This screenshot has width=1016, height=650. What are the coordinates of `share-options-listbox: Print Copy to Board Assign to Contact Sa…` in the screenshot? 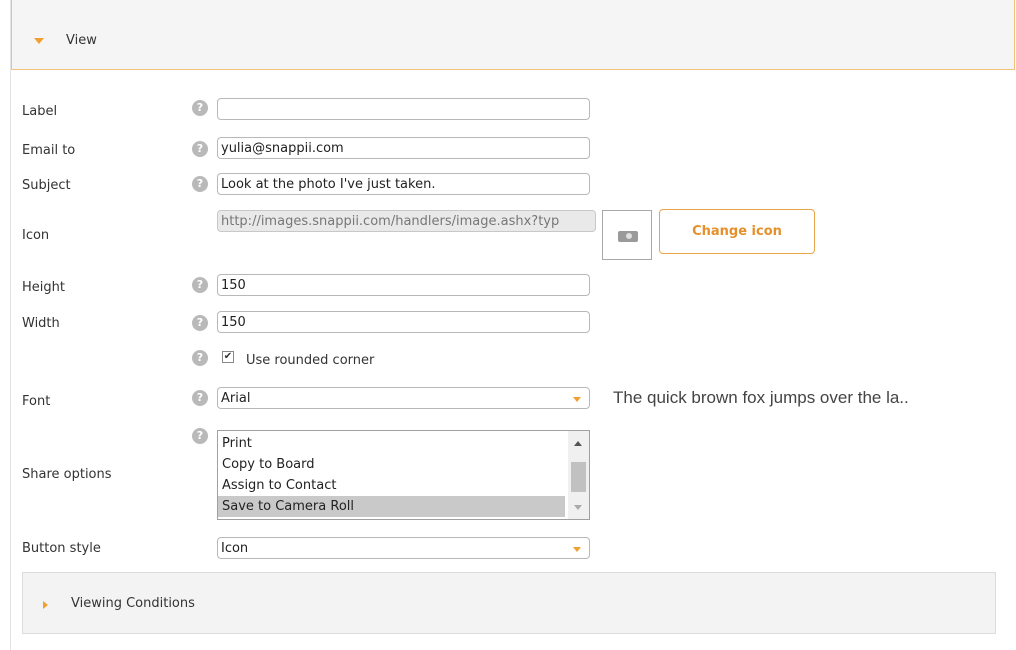 It's located at (403, 475).